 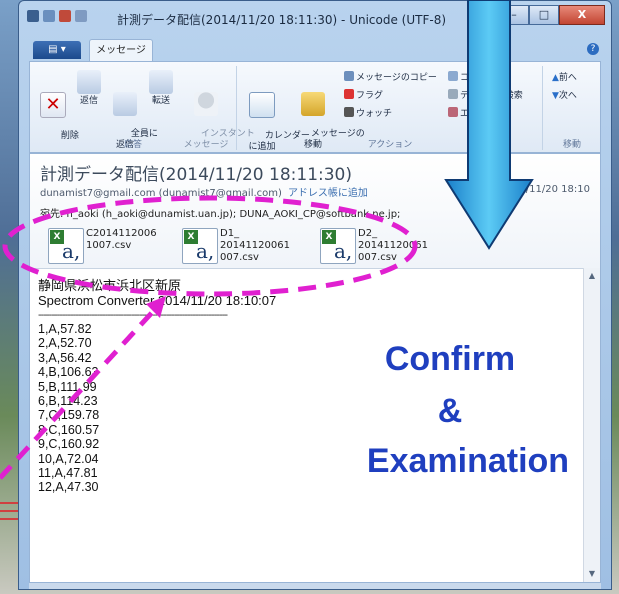 What do you see at coordinates (210, 246) in the screenshot?
I see `highlight-ellipse` at bounding box center [210, 246].